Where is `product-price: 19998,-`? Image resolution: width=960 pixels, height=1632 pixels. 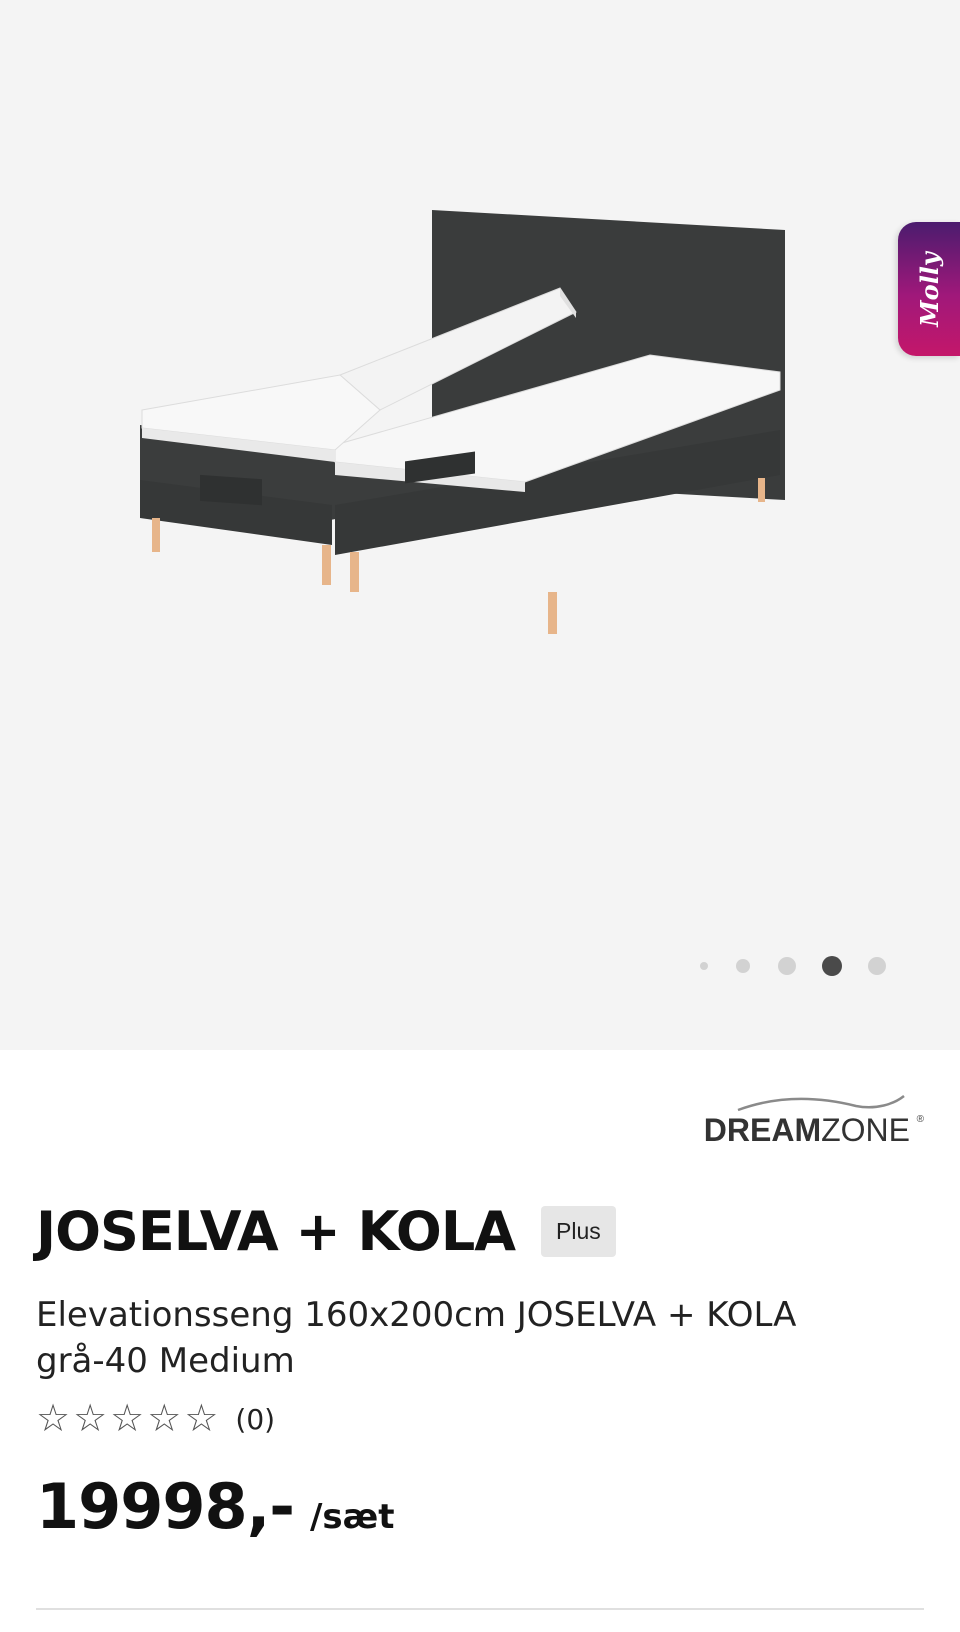 product-price: 19998,- is located at coordinates (165, 1506).